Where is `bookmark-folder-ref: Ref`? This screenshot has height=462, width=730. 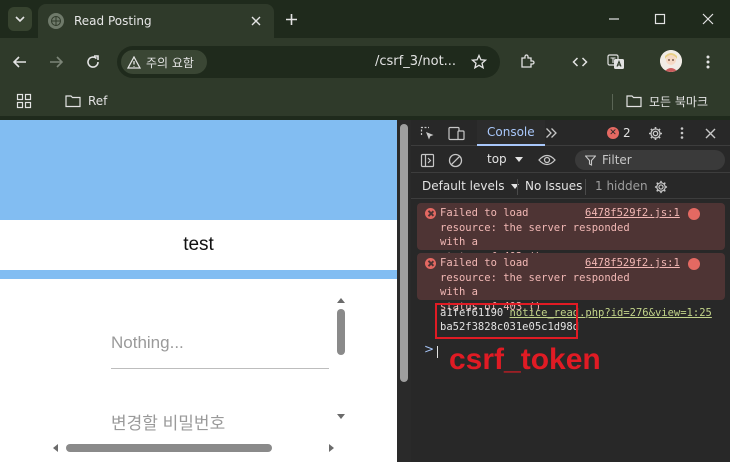 bookmark-folder-ref: Ref is located at coordinates (86, 101).